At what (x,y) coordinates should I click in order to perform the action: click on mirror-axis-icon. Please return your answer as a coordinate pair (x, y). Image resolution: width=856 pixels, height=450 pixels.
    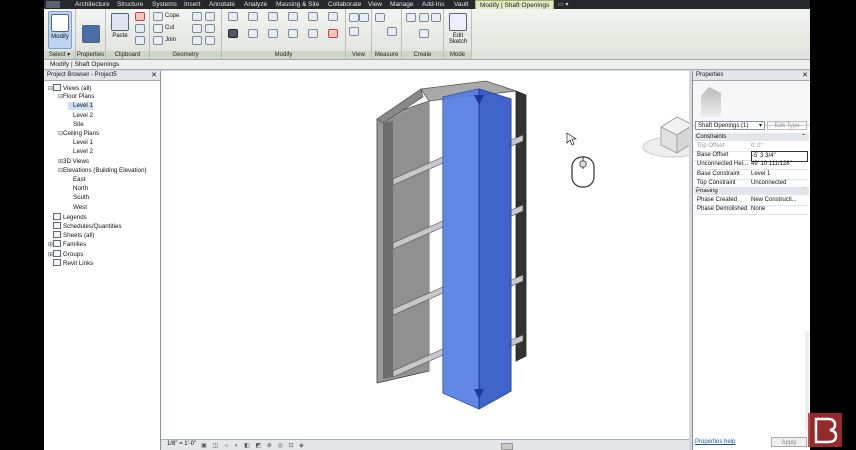
    Looking at the image, I should click on (273, 16).